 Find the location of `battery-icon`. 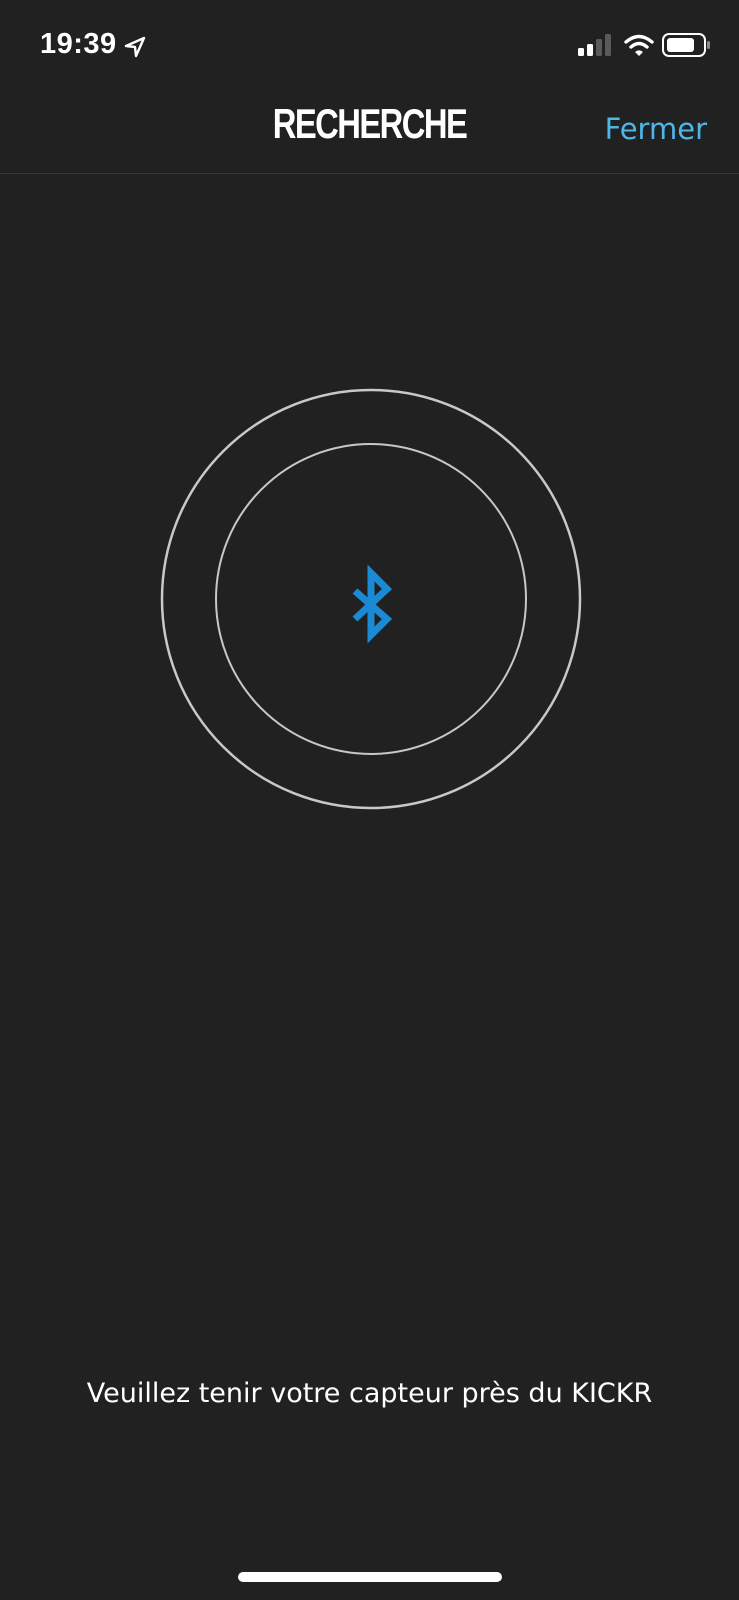

battery-icon is located at coordinates (686, 45).